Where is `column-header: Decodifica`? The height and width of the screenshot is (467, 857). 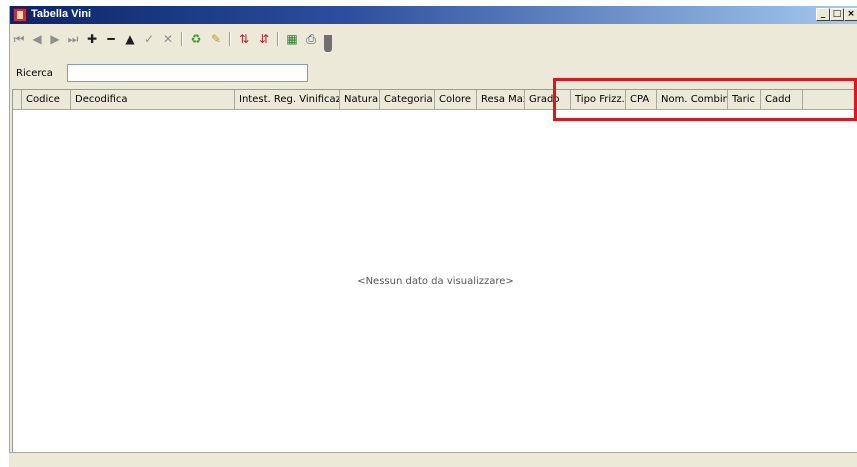
column-header: Decodifica is located at coordinates (153, 99).